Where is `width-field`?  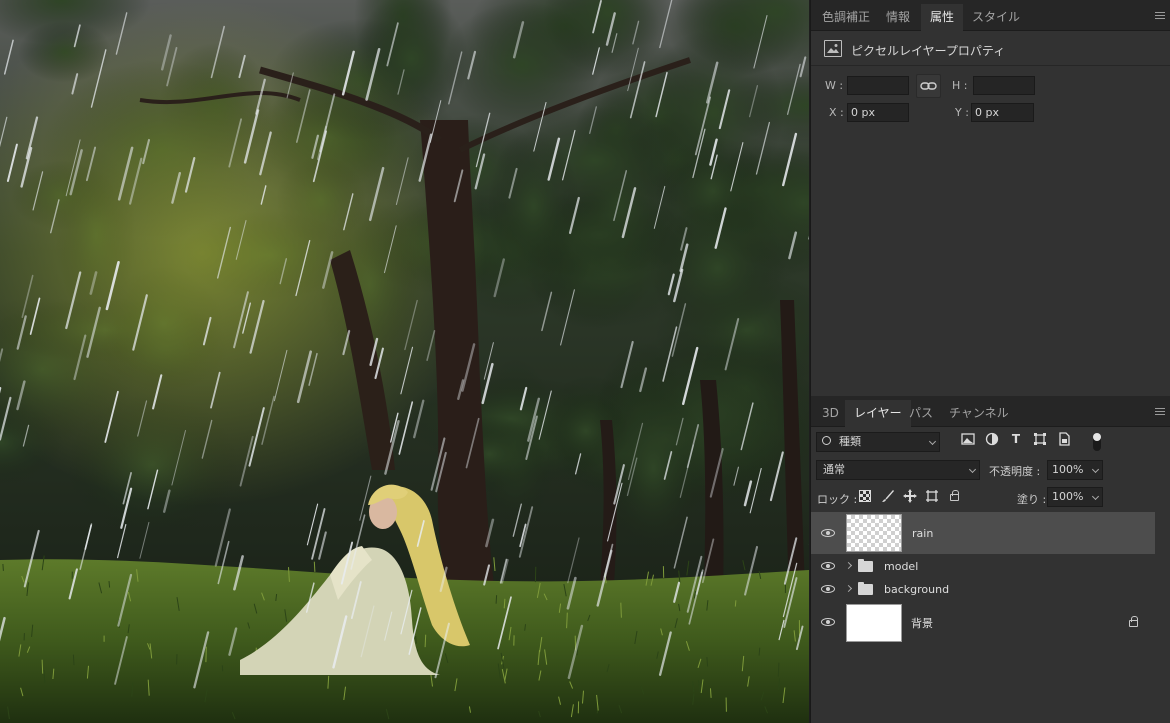
width-field is located at coordinates (878, 85).